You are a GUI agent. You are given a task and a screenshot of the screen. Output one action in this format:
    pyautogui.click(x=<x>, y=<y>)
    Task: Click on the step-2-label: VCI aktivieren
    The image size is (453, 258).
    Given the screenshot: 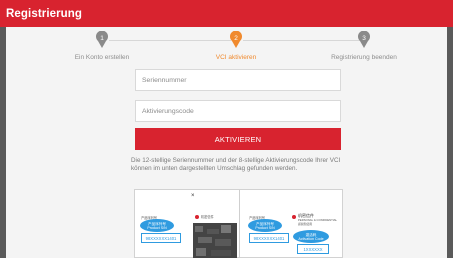 What is the action you would take?
    pyautogui.click(x=236, y=57)
    